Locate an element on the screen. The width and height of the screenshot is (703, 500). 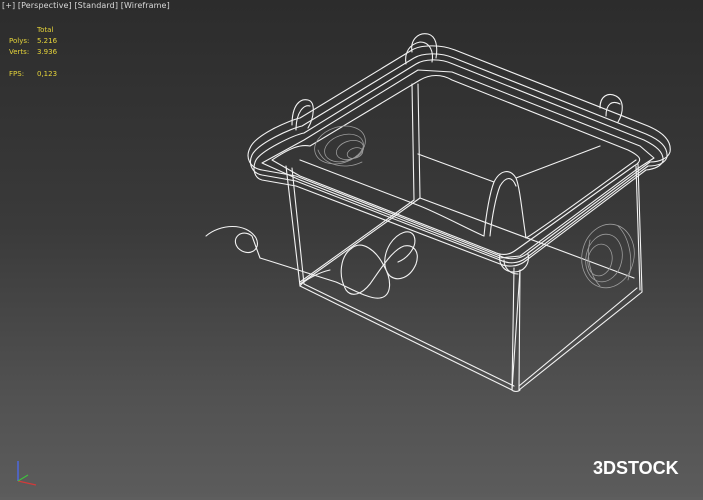
y-axis is located at coordinates (23, 478).